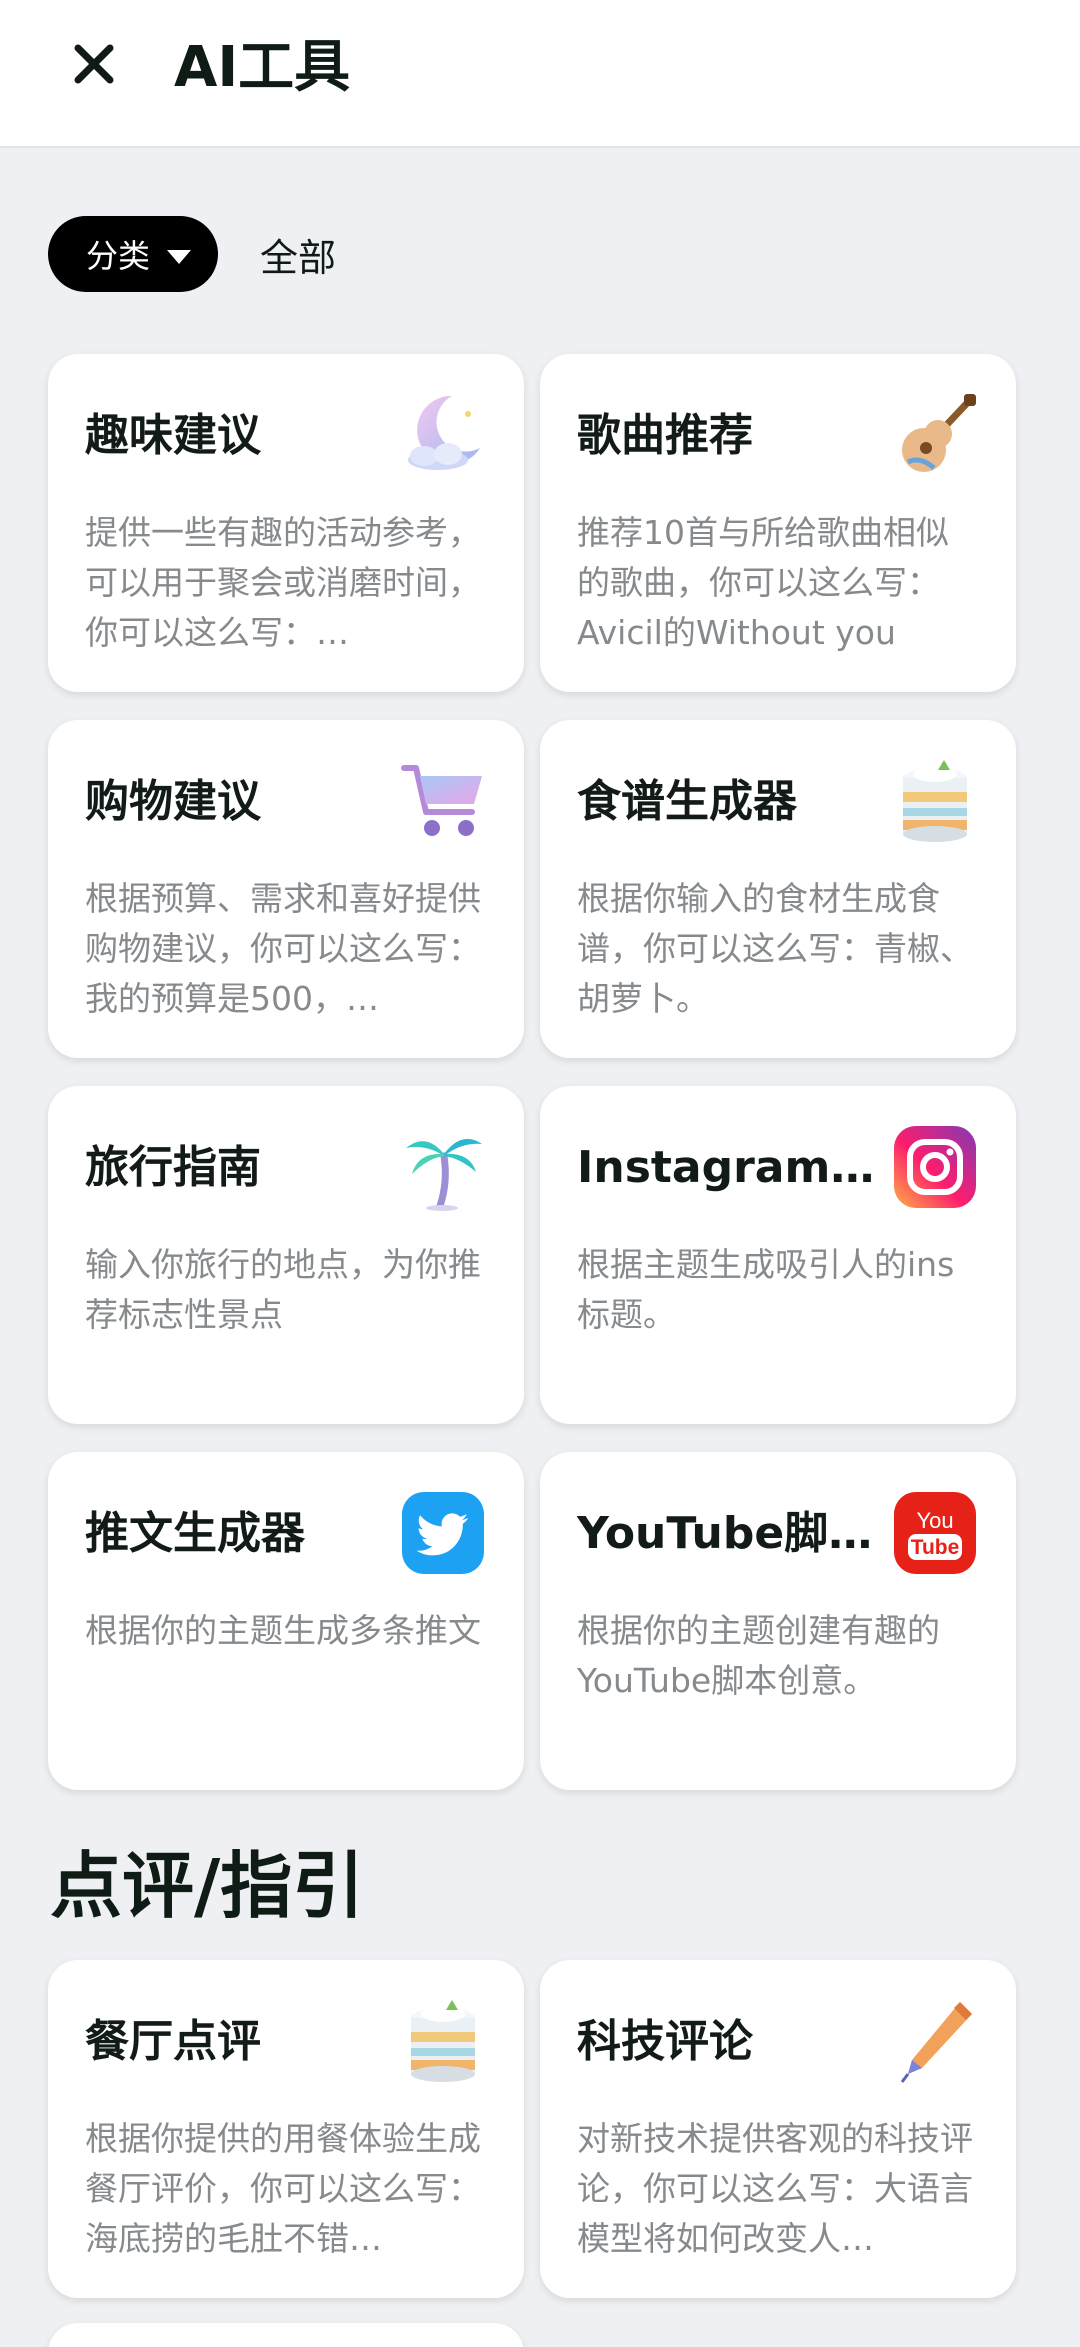  I want to click on page-title: AI工具, so click(262, 67).